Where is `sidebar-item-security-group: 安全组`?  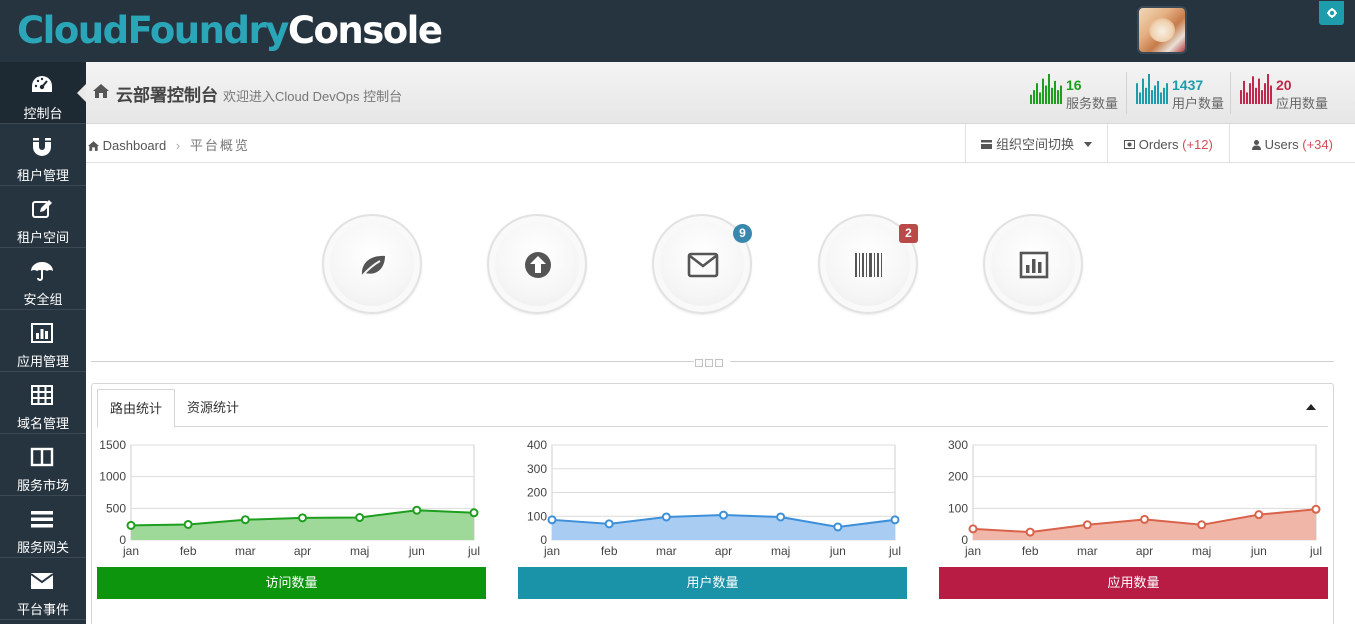 sidebar-item-security-group: 安全组 is located at coordinates (43, 279).